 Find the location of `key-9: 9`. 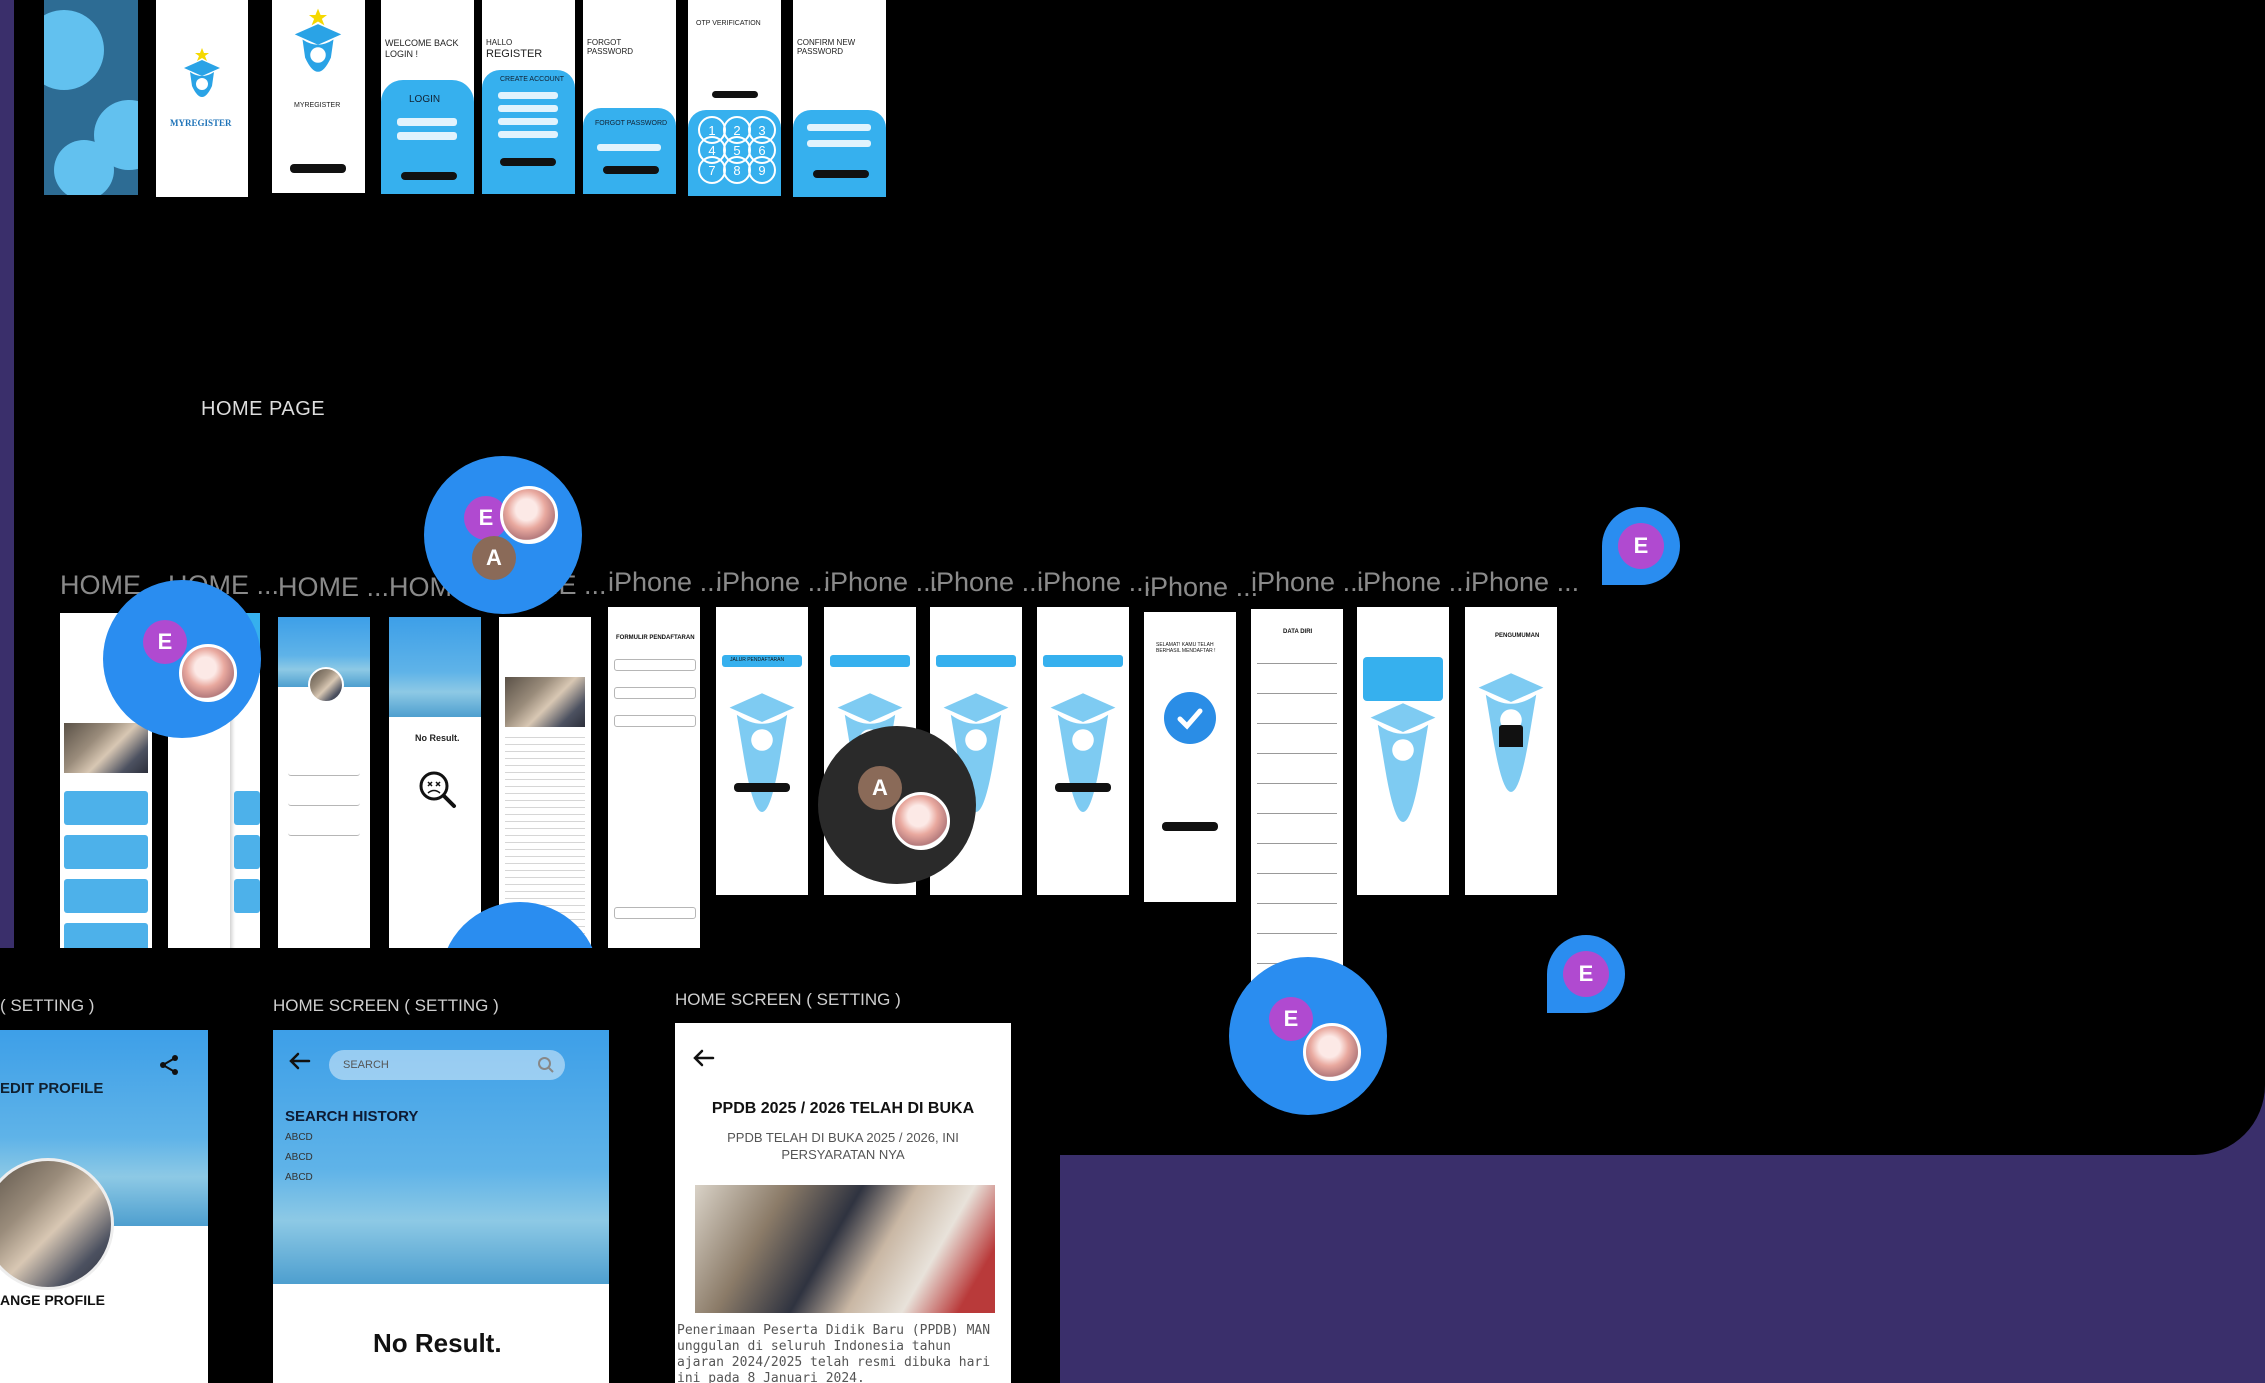

key-9: 9 is located at coordinates (762, 170).